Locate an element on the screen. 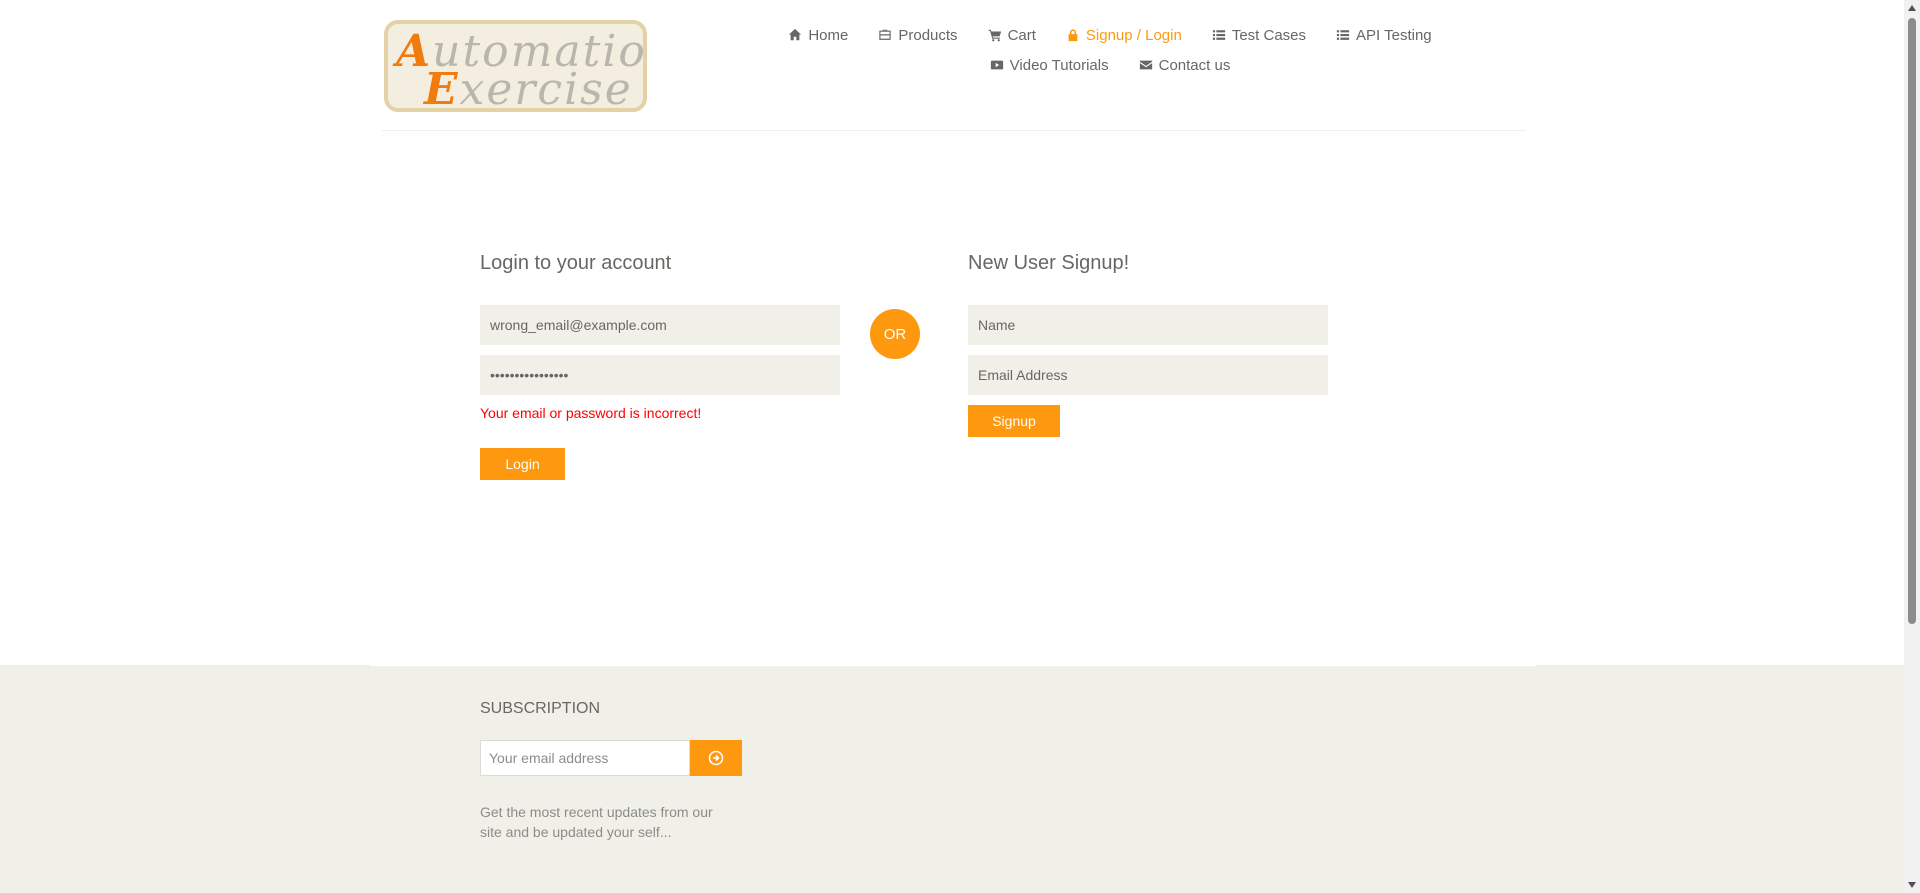 The height and width of the screenshot is (893, 1920). site-logo: Automation Exercise is located at coordinates (515, 66).